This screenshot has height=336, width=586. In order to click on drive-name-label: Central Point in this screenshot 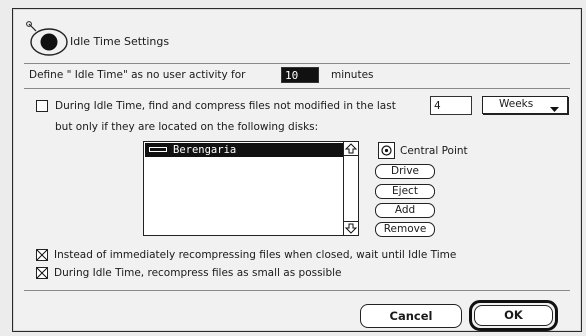, I will do `click(434, 151)`.